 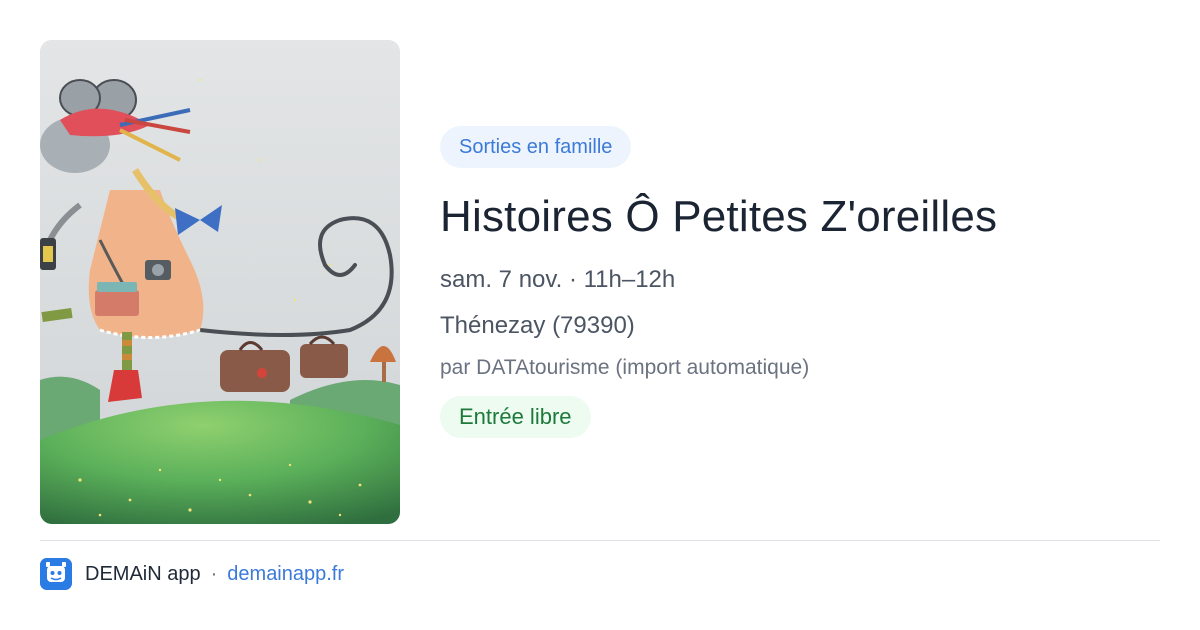 I want to click on event-title: Histoires Ô Petites Z'oreilles, so click(x=790, y=217).